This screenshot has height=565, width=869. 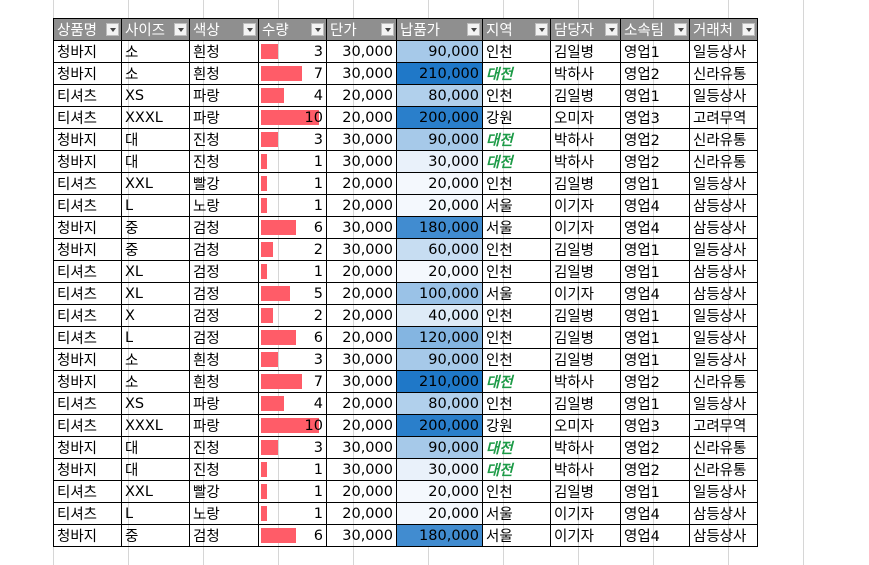 What do you see at coordinates (439, 337) in the screenshot?
I see `cell-delivery-price: 120,000` at bounding box center [439, 337].